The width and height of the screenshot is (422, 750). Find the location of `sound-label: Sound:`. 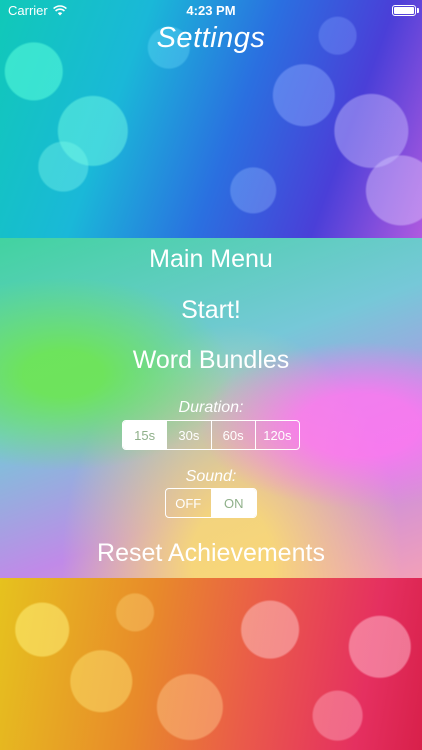

sound-label: Sound: is located at coordinates (211, 476).